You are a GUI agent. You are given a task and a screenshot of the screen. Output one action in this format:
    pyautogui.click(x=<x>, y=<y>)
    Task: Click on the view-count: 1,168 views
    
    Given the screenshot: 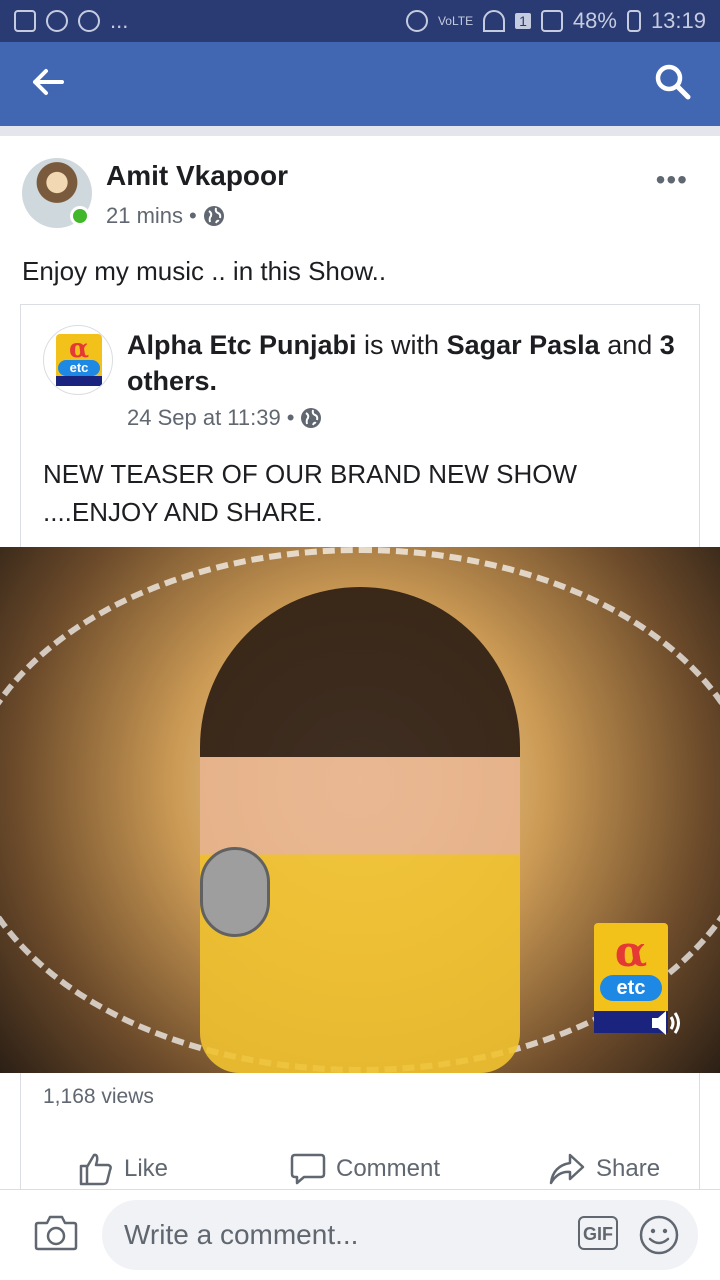 What is the action you would take?
    pyautogui.click(x=98, y=1096)
    